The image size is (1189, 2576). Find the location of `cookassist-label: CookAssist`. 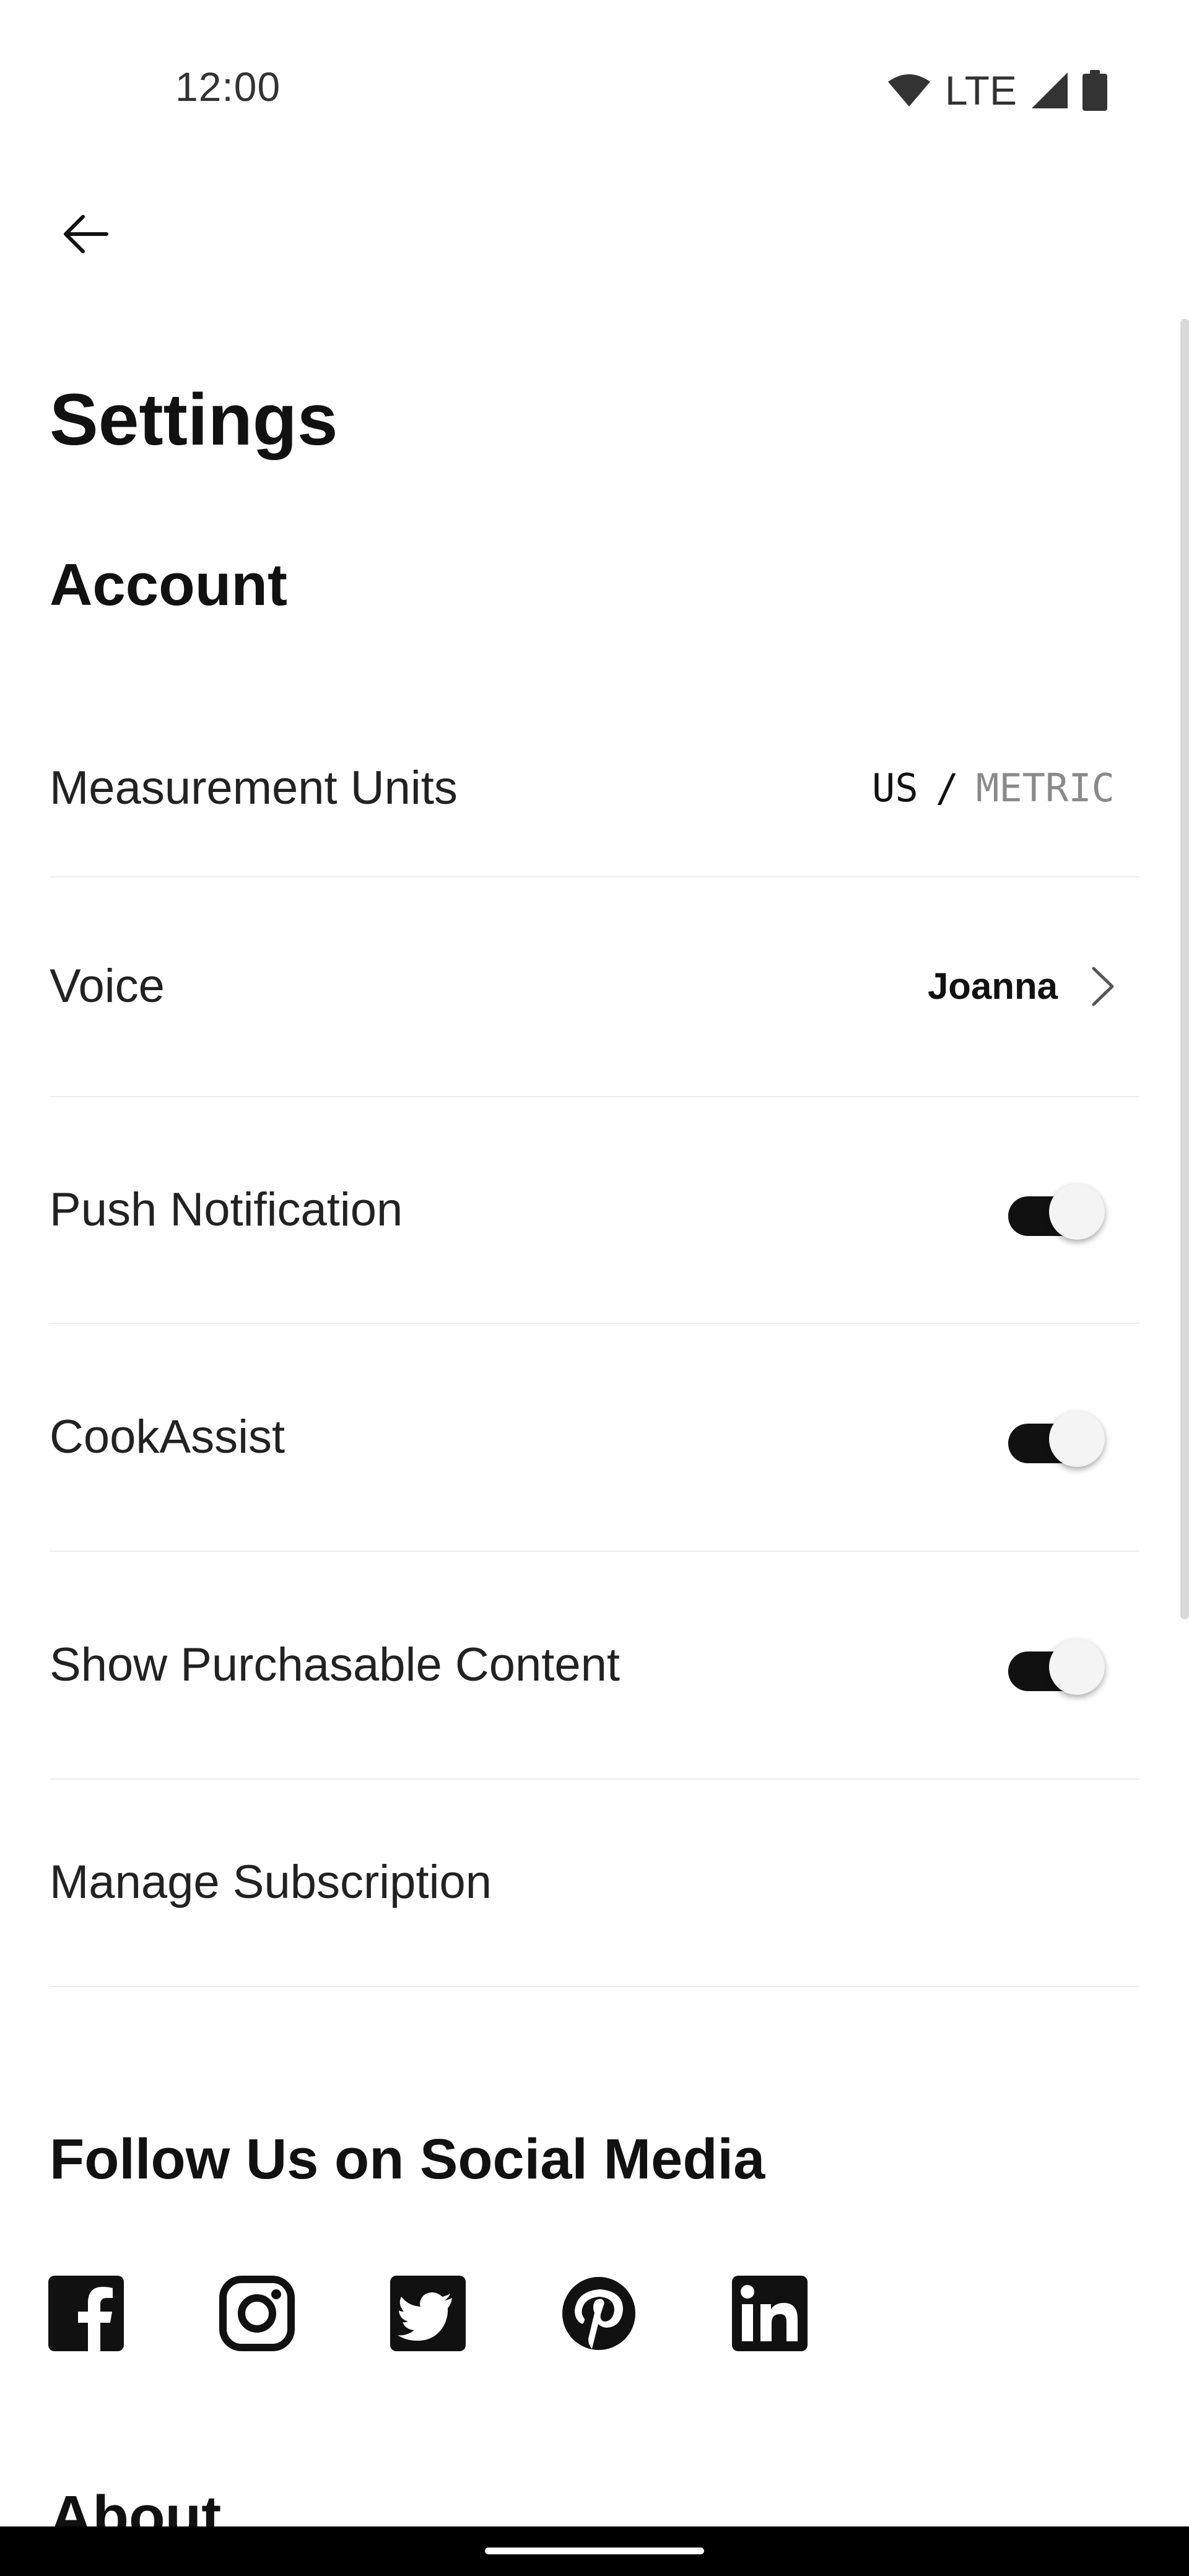

cookassist-label: CookAssist is located at coordinates (167, 1436).